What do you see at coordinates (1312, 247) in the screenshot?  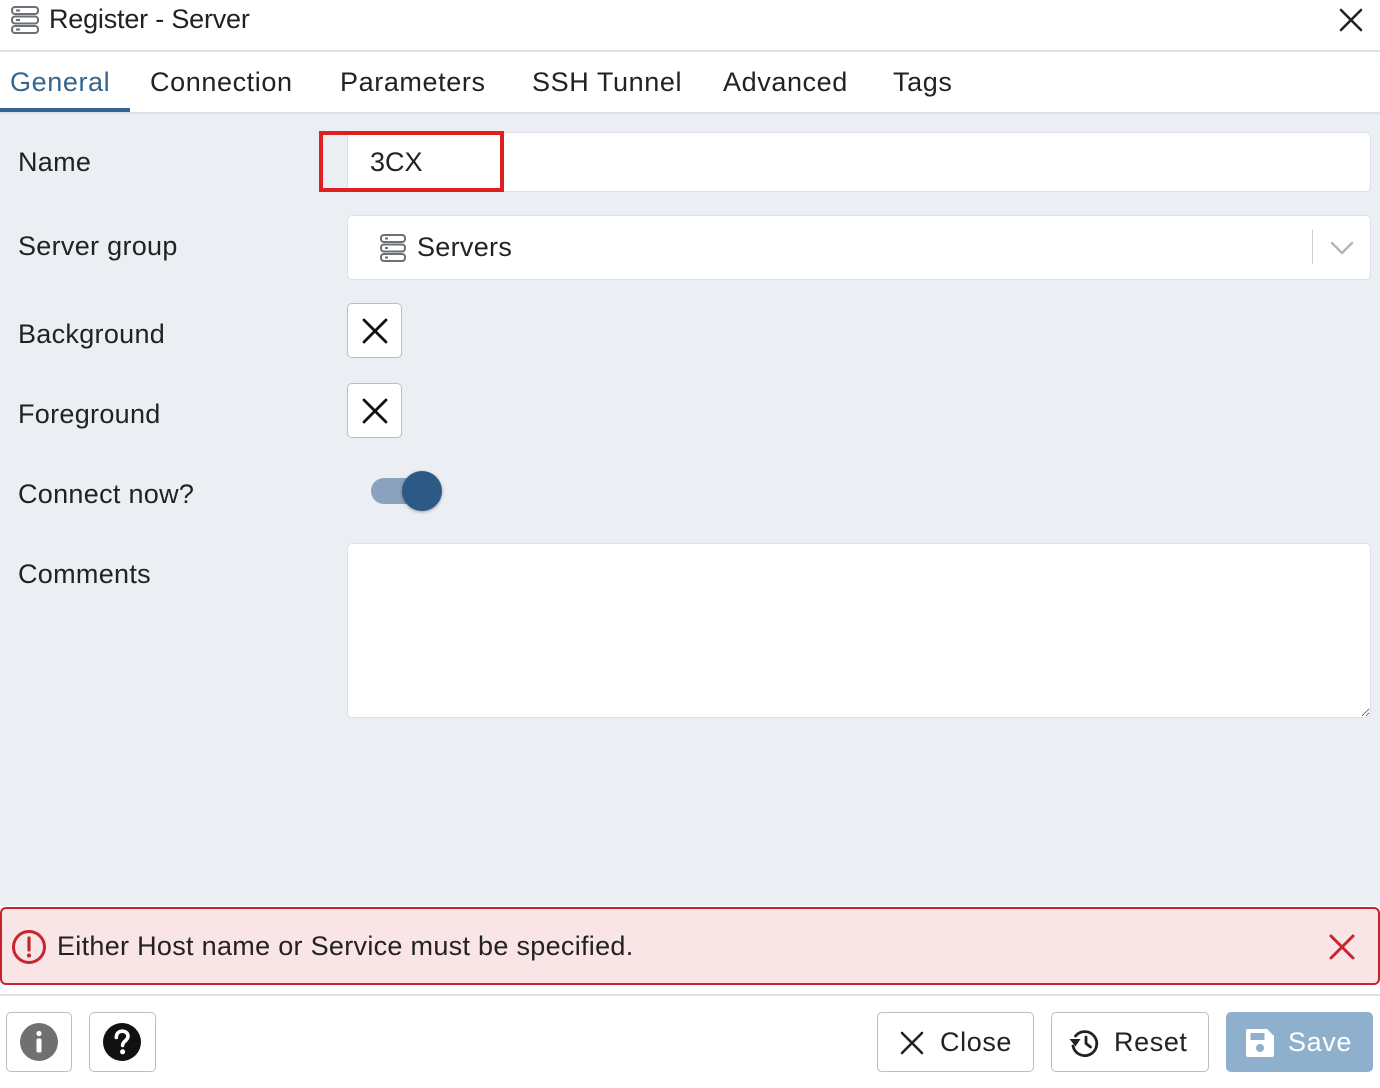 I see `select-separator` at bounding box center [1312, 247].